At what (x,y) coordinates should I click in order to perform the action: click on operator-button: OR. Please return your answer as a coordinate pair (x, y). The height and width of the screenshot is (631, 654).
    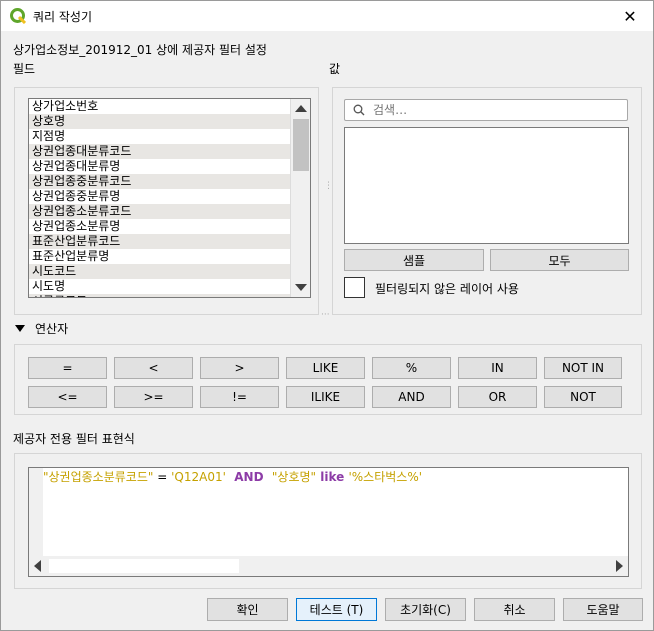
    Looking at the image, I should click on (497, 397).